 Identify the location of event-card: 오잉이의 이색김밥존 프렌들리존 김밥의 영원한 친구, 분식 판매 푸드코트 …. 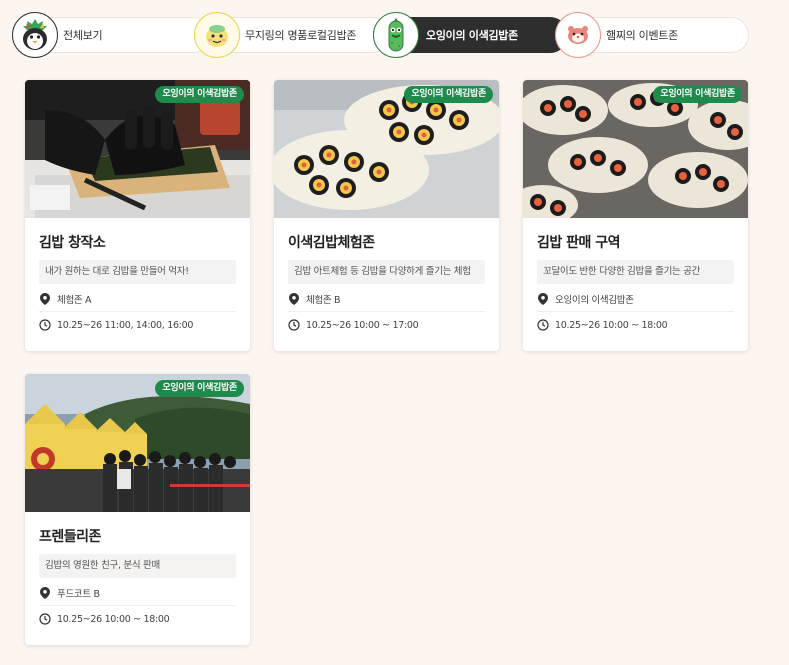
(137, 509).